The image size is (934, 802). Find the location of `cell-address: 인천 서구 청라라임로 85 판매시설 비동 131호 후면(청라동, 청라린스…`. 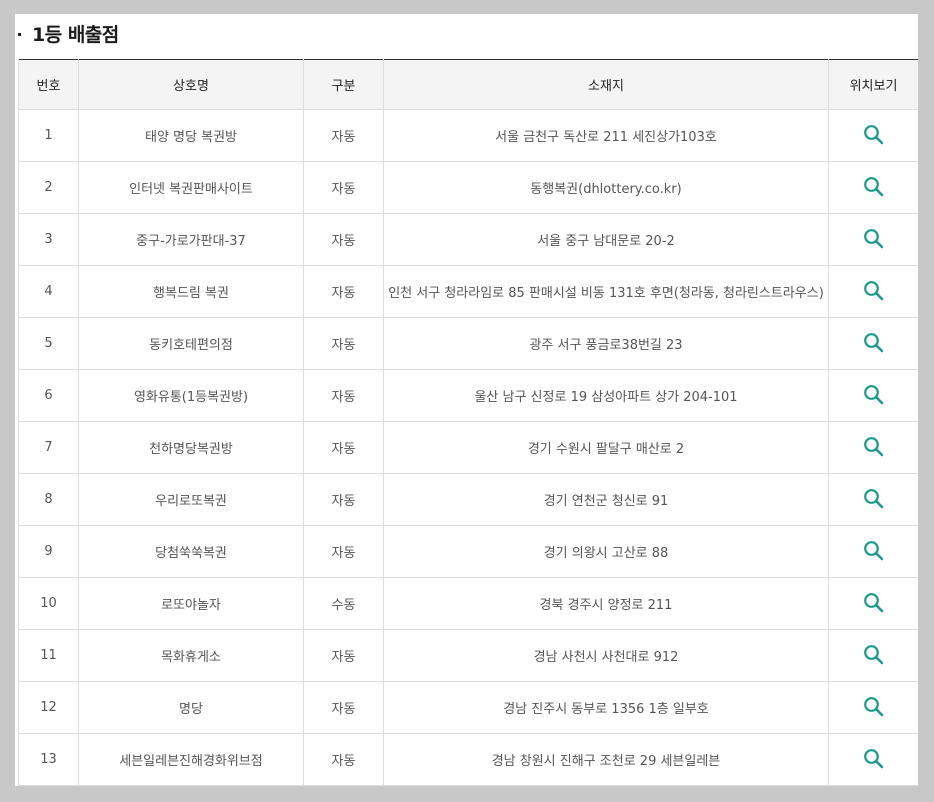

cell-address: 인천 서구 청라라임로 85 판매시설 비동 131호 후면(청라동, 청라린스… is located at coordinates (606, 291).